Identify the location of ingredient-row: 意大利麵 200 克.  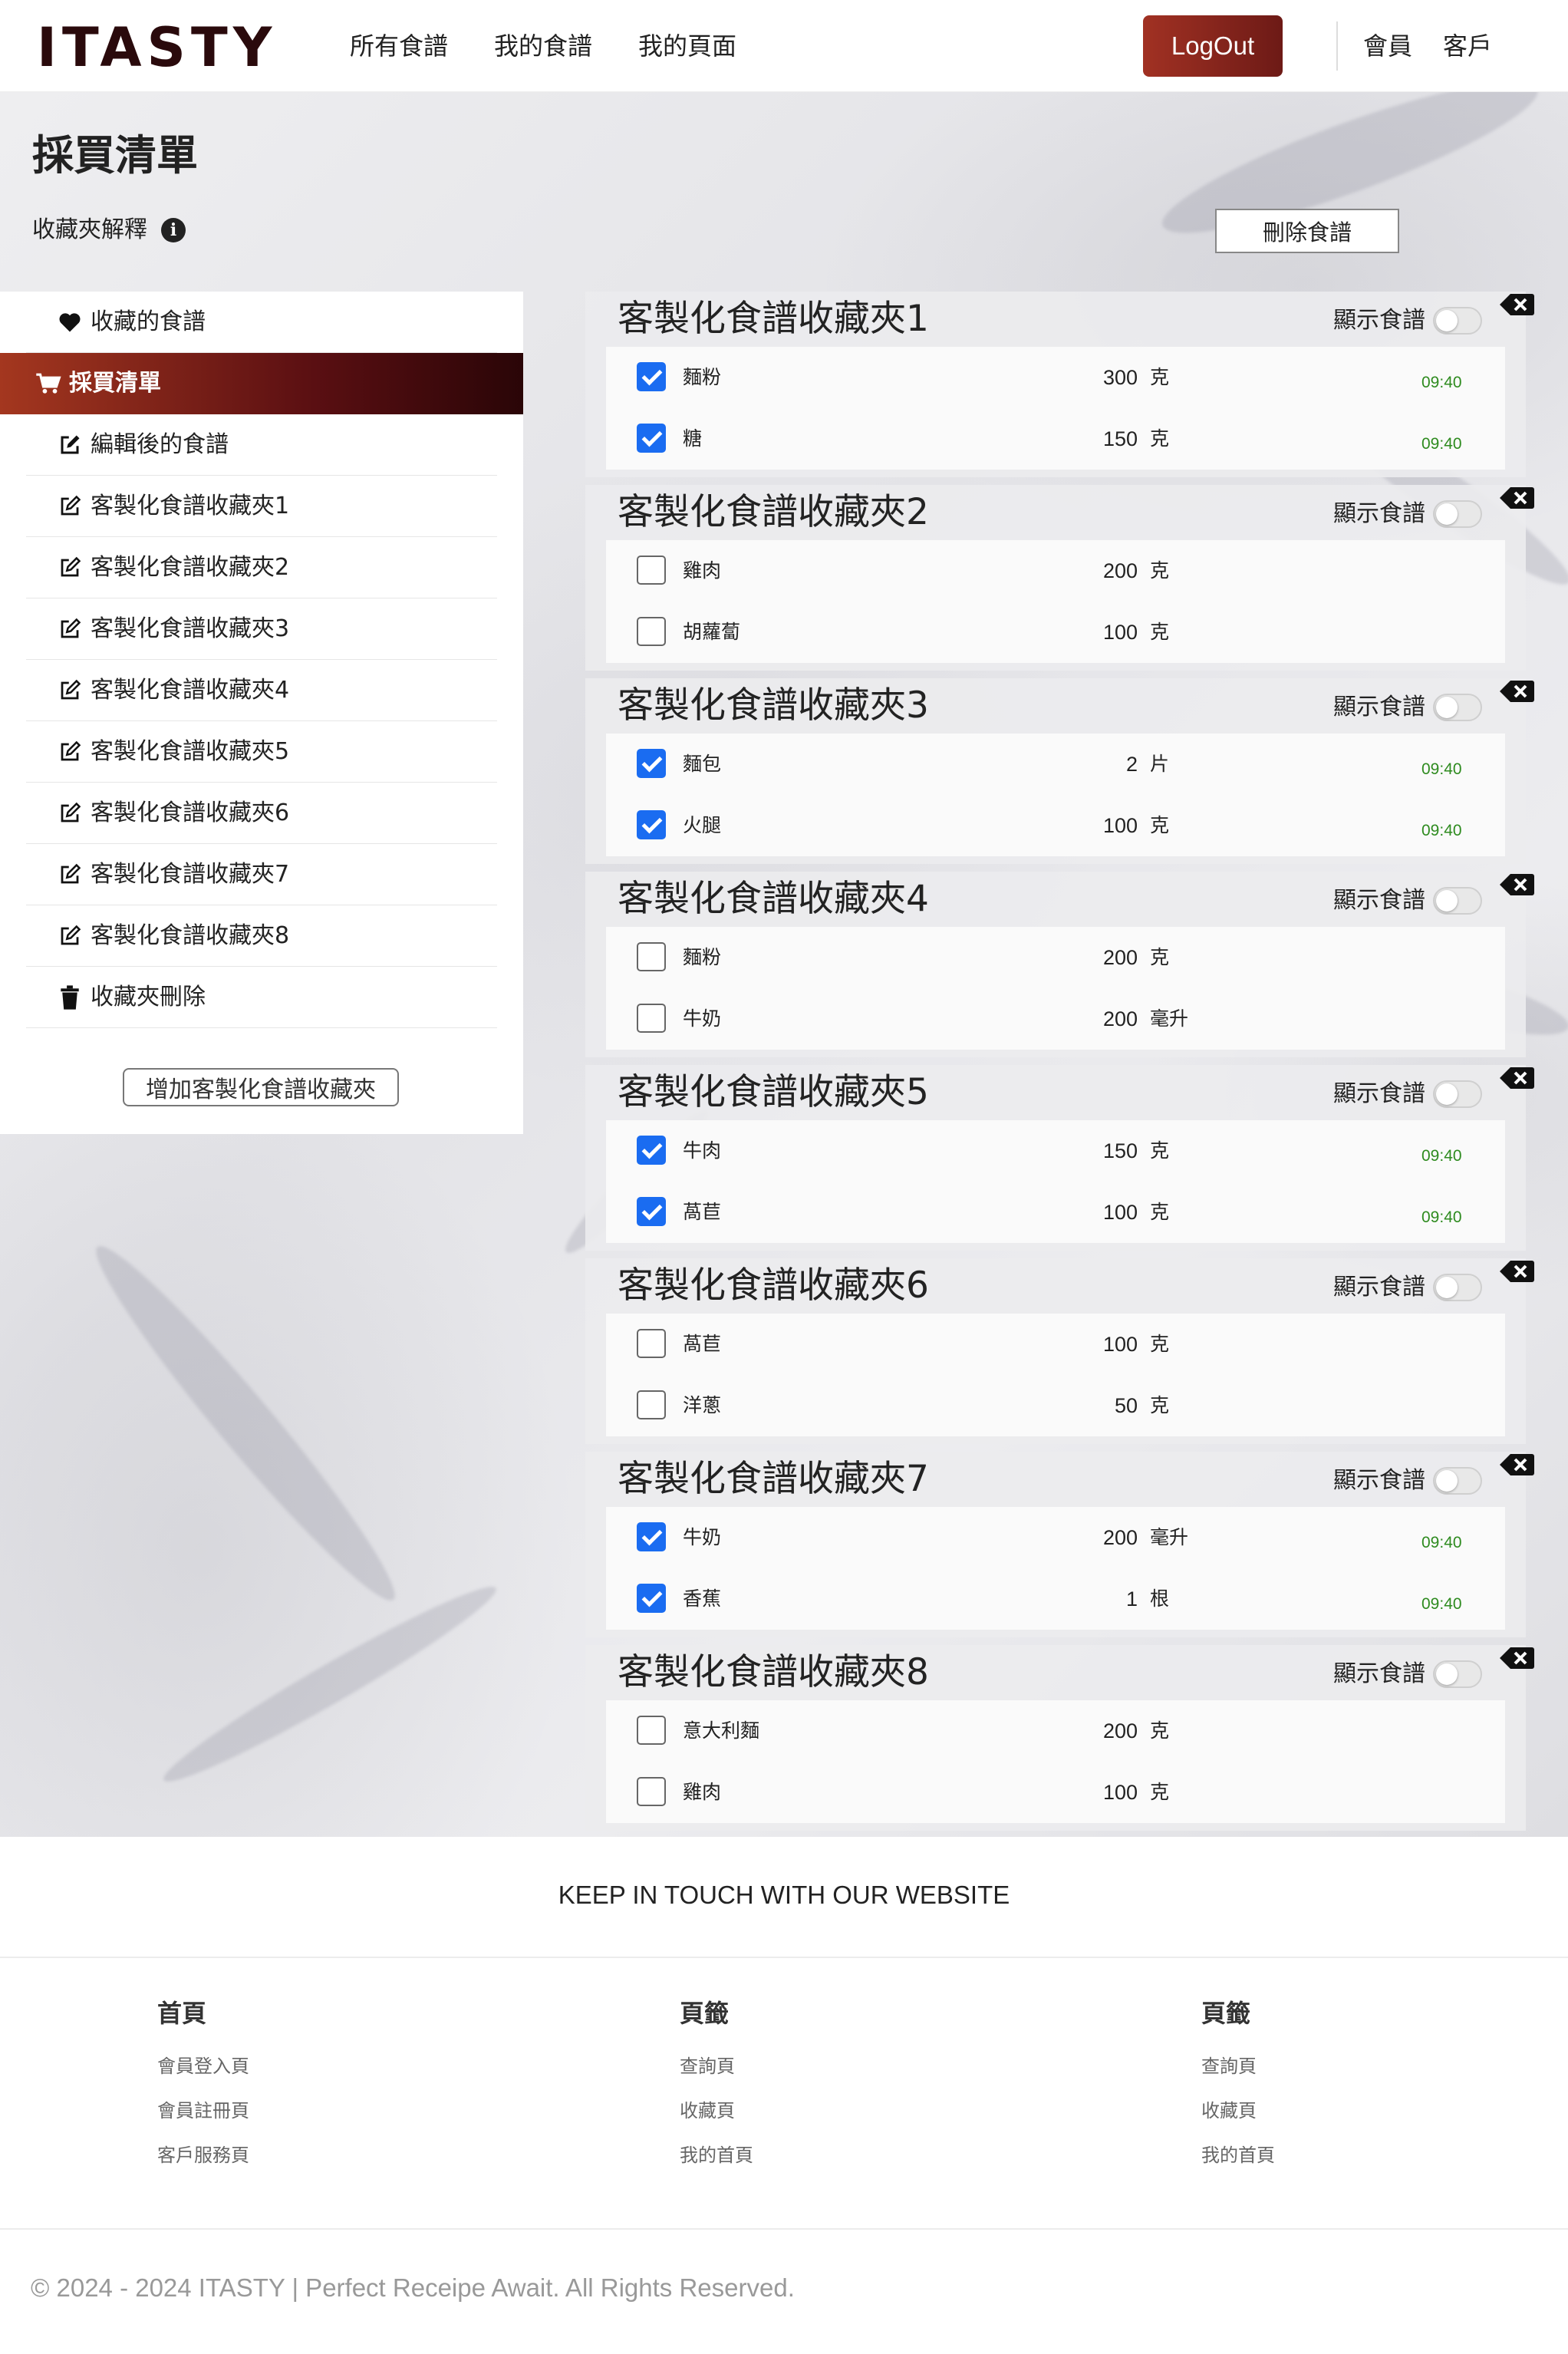
(1055, 1731).